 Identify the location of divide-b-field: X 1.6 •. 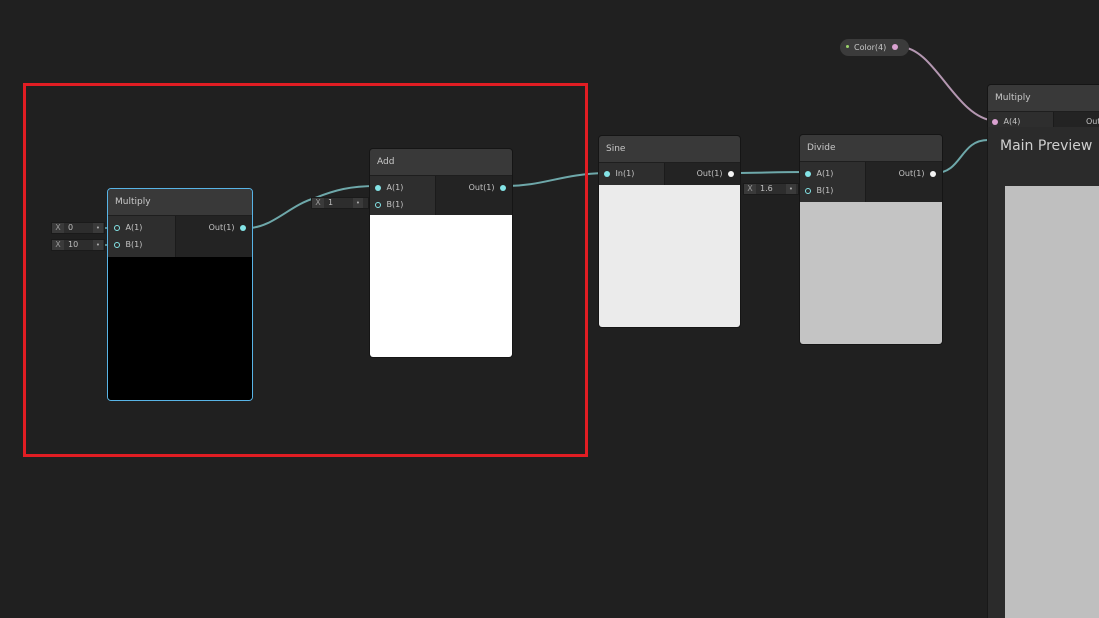
(771, 189).